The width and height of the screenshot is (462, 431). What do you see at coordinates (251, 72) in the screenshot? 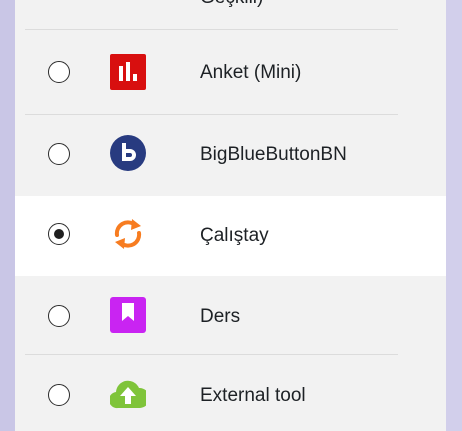
I see `item-label: Anket (Mini)` at bounding box center [251, 72].